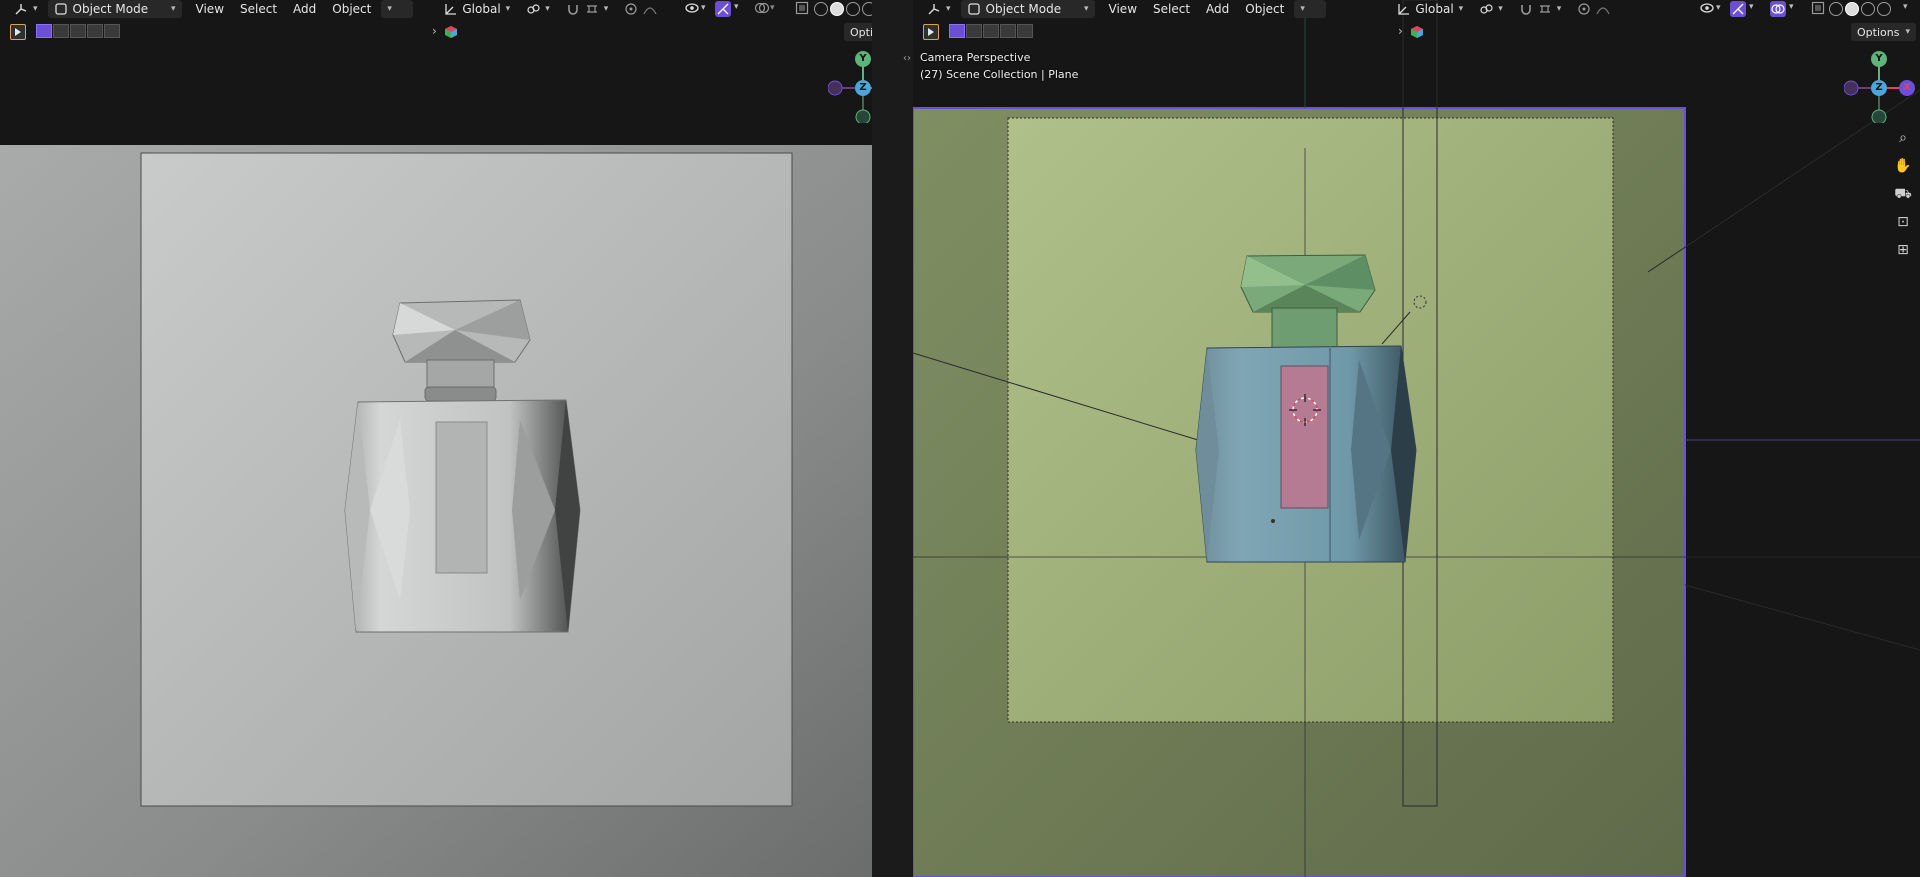  What do you see at coordinates (999, 74) in the screenshot?
I see `collection-info: (27) Scene Collection | Plane` at bounding box center [999, 74].